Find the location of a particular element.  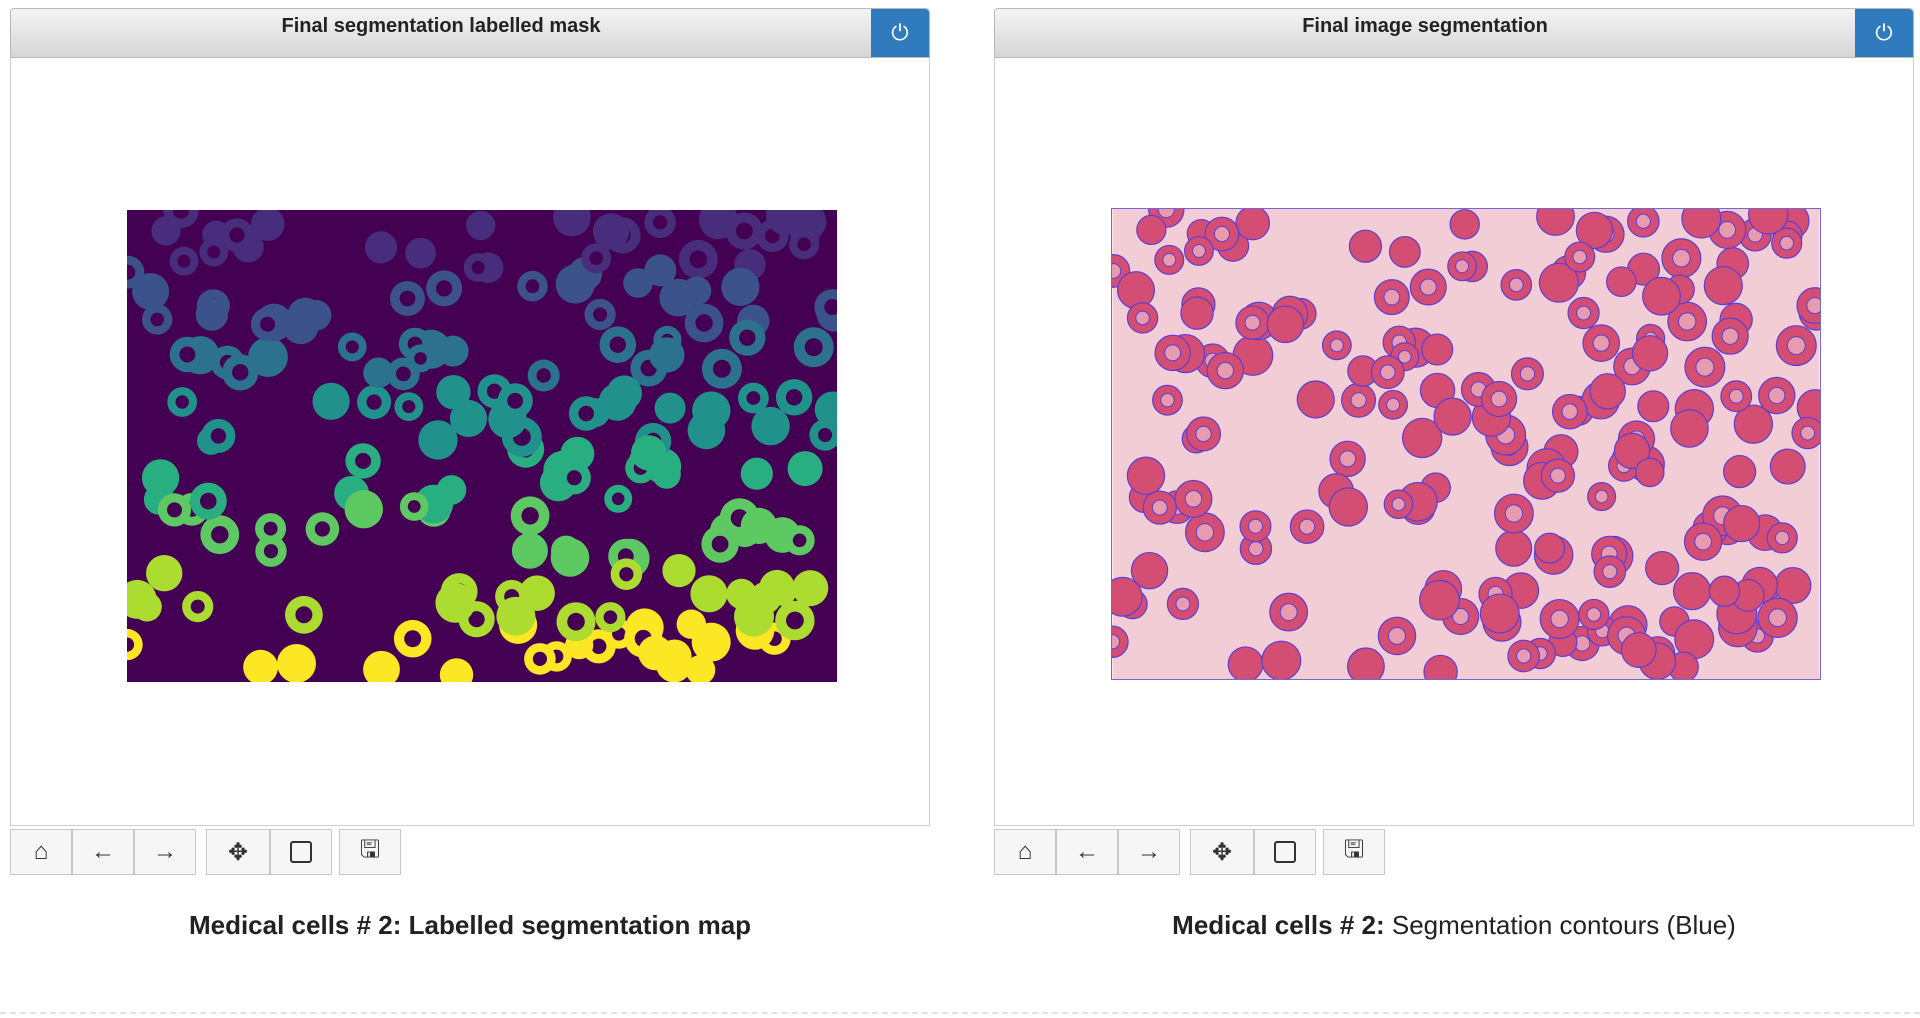

figure-titlebar: Final image segmentation ⏻ is located at coordinates (1454, 33).